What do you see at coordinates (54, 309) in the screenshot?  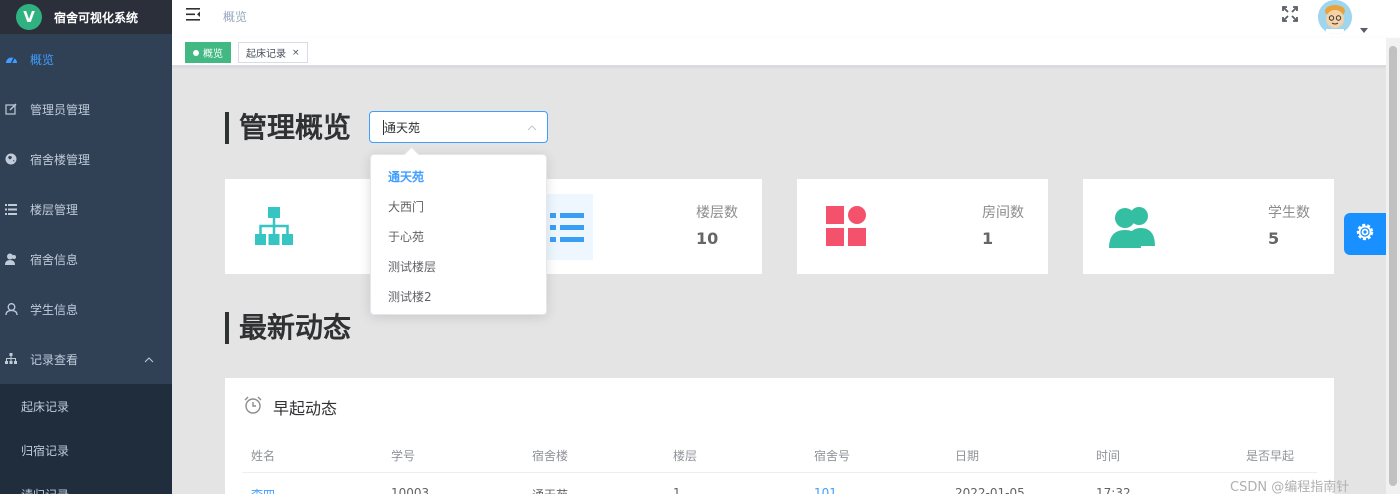 I see `sidebar-item-label: 学生信息` at bounding box center [54, 309].